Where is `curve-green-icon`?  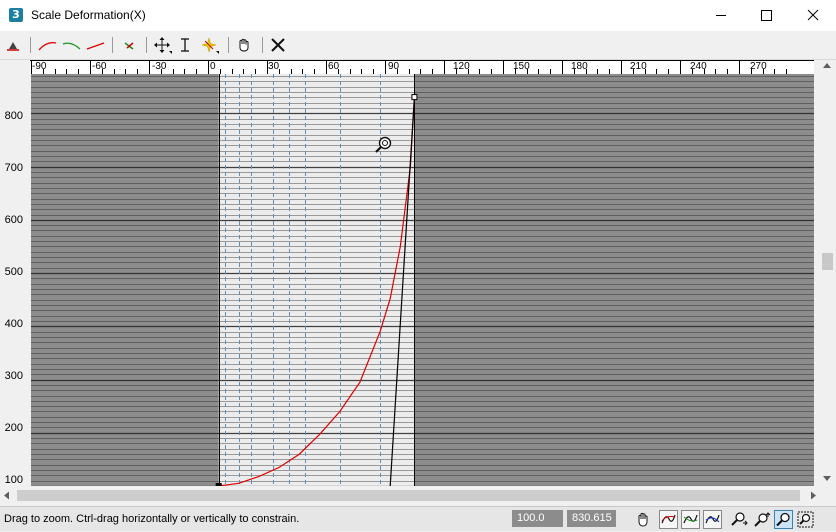
curve-green-icon is located at coordinates (71, 46).